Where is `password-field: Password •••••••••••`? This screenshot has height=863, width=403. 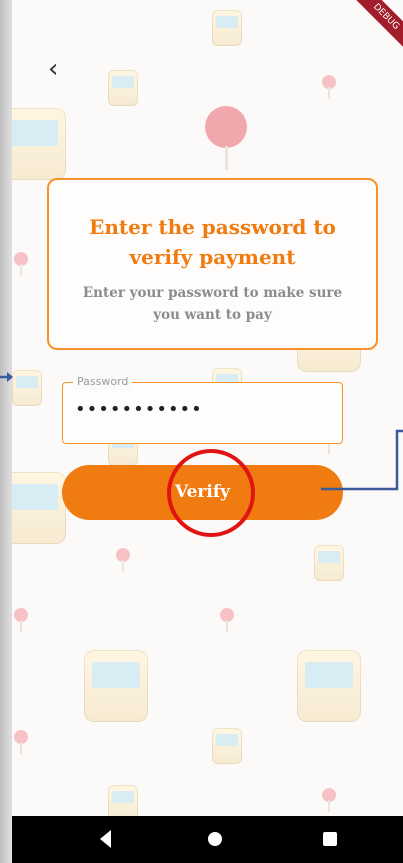 password-field: Password ••••••••••• is located at coordinates (202, 409).